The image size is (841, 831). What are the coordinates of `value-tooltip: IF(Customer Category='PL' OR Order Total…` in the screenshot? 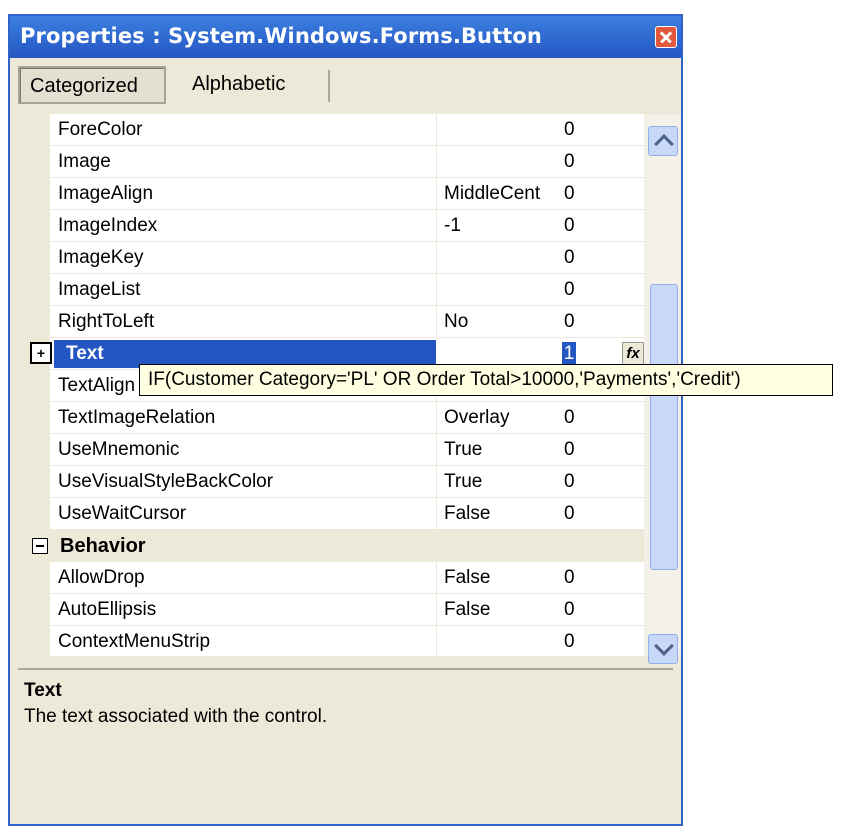 It's located at (486, 380).